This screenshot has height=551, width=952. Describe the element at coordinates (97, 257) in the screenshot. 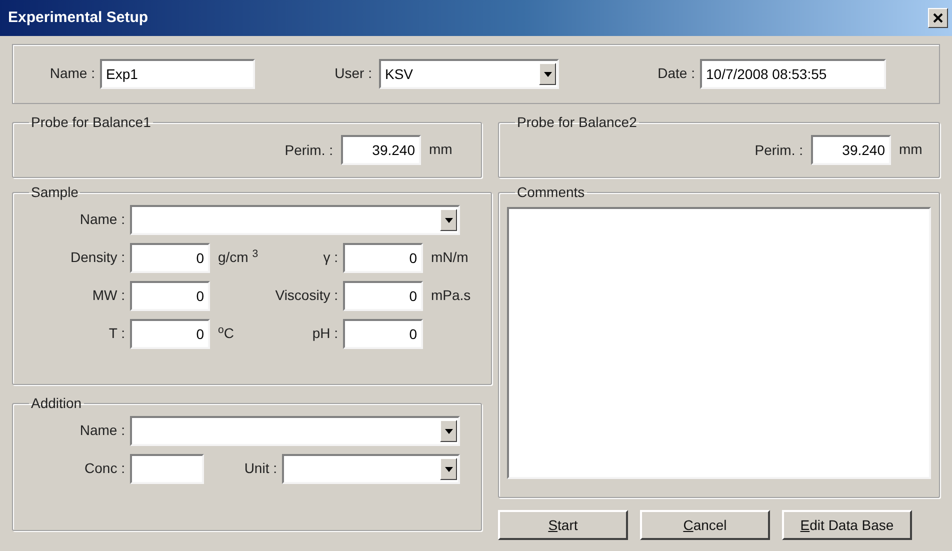

I see `field-label: Density :` at that location.